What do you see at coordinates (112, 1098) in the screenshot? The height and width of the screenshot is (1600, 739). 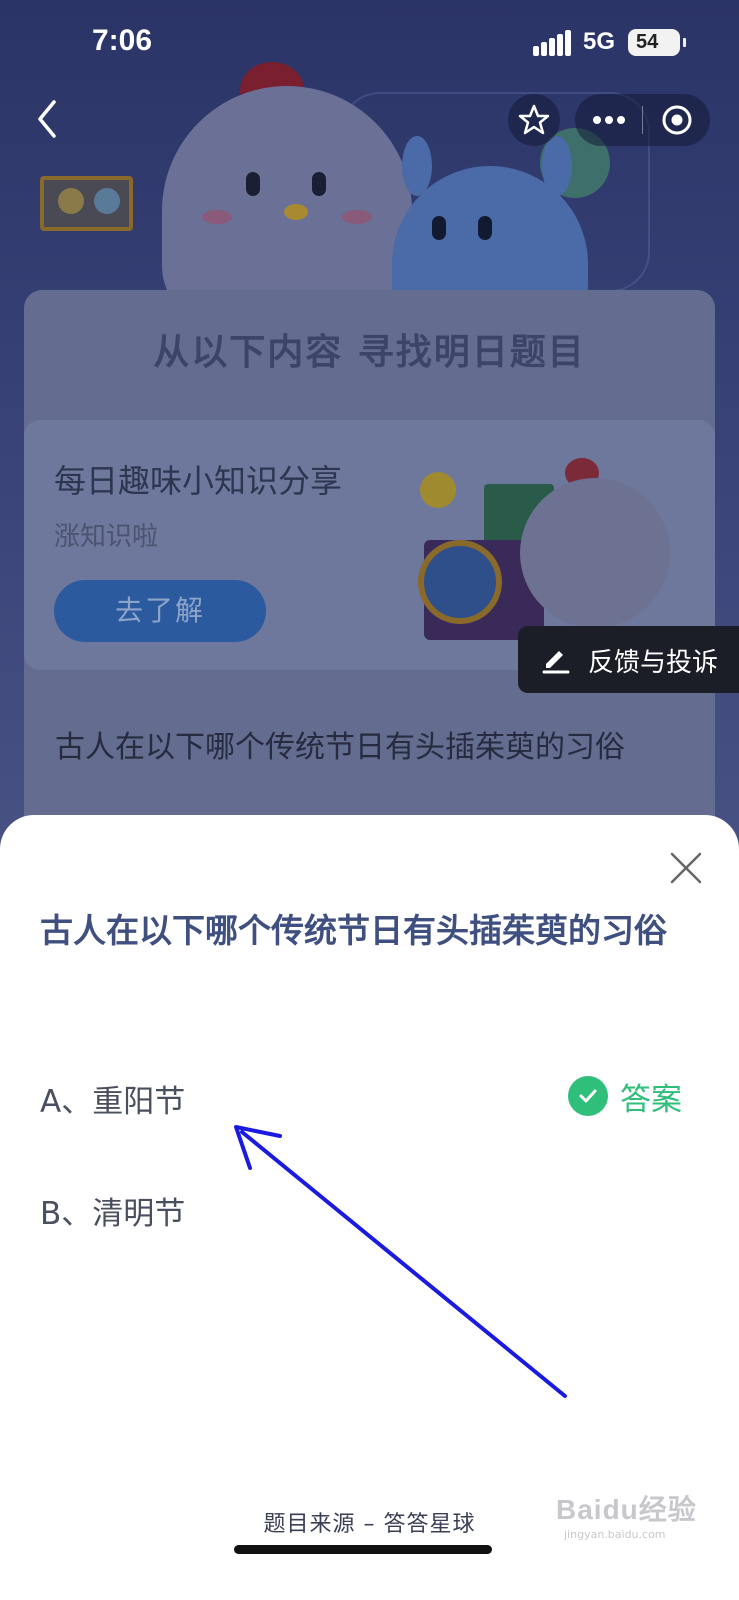 I see `option-a: A、重阳节` at bounding box center [112, 1098].